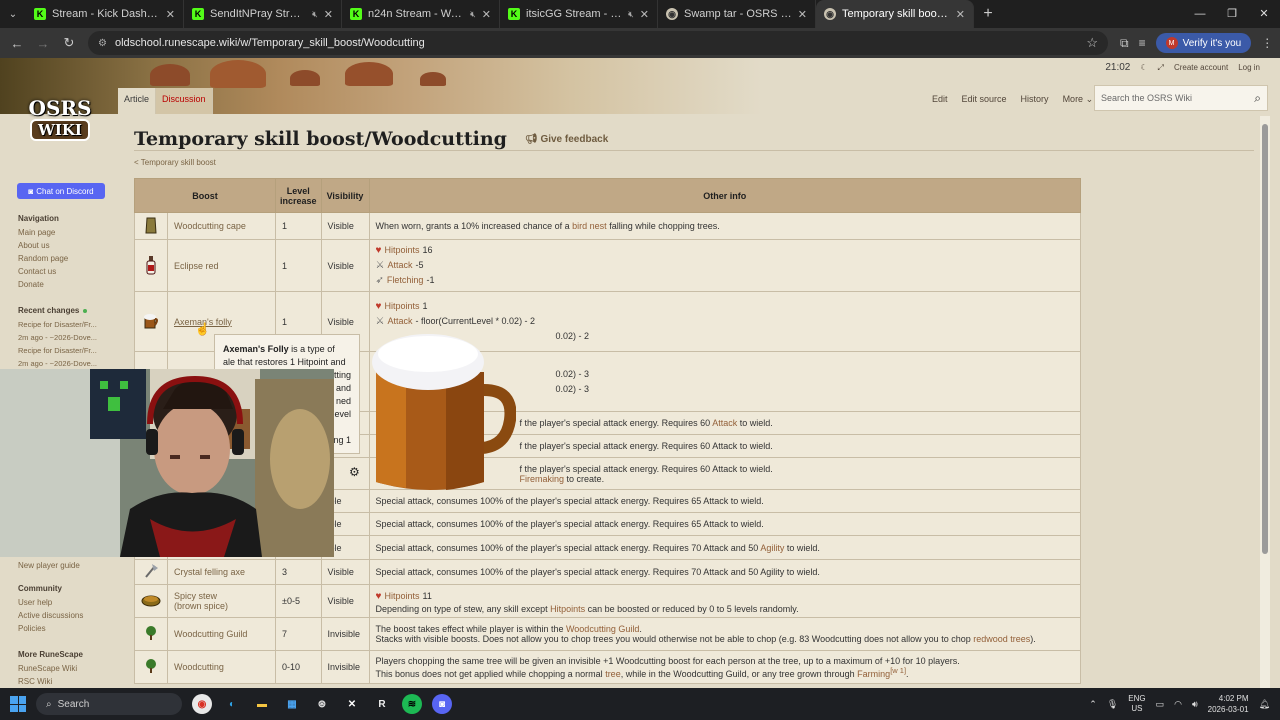 The image size is (1280, 720). Describe the element at coordinates (1178, 704) in the screenshot. I see `wifi-icon: ◠` at that location.